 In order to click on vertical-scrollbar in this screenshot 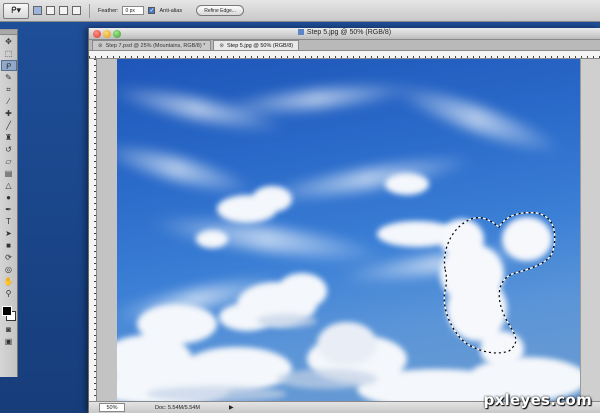, I will do `click(590, 230)`.